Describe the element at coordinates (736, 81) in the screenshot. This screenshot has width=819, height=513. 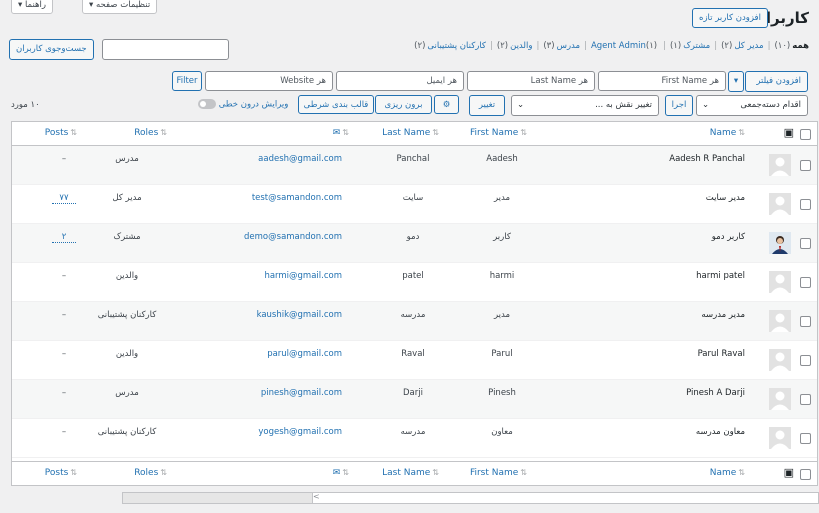
I see `add-filter-dropdown: ▾` at that location.